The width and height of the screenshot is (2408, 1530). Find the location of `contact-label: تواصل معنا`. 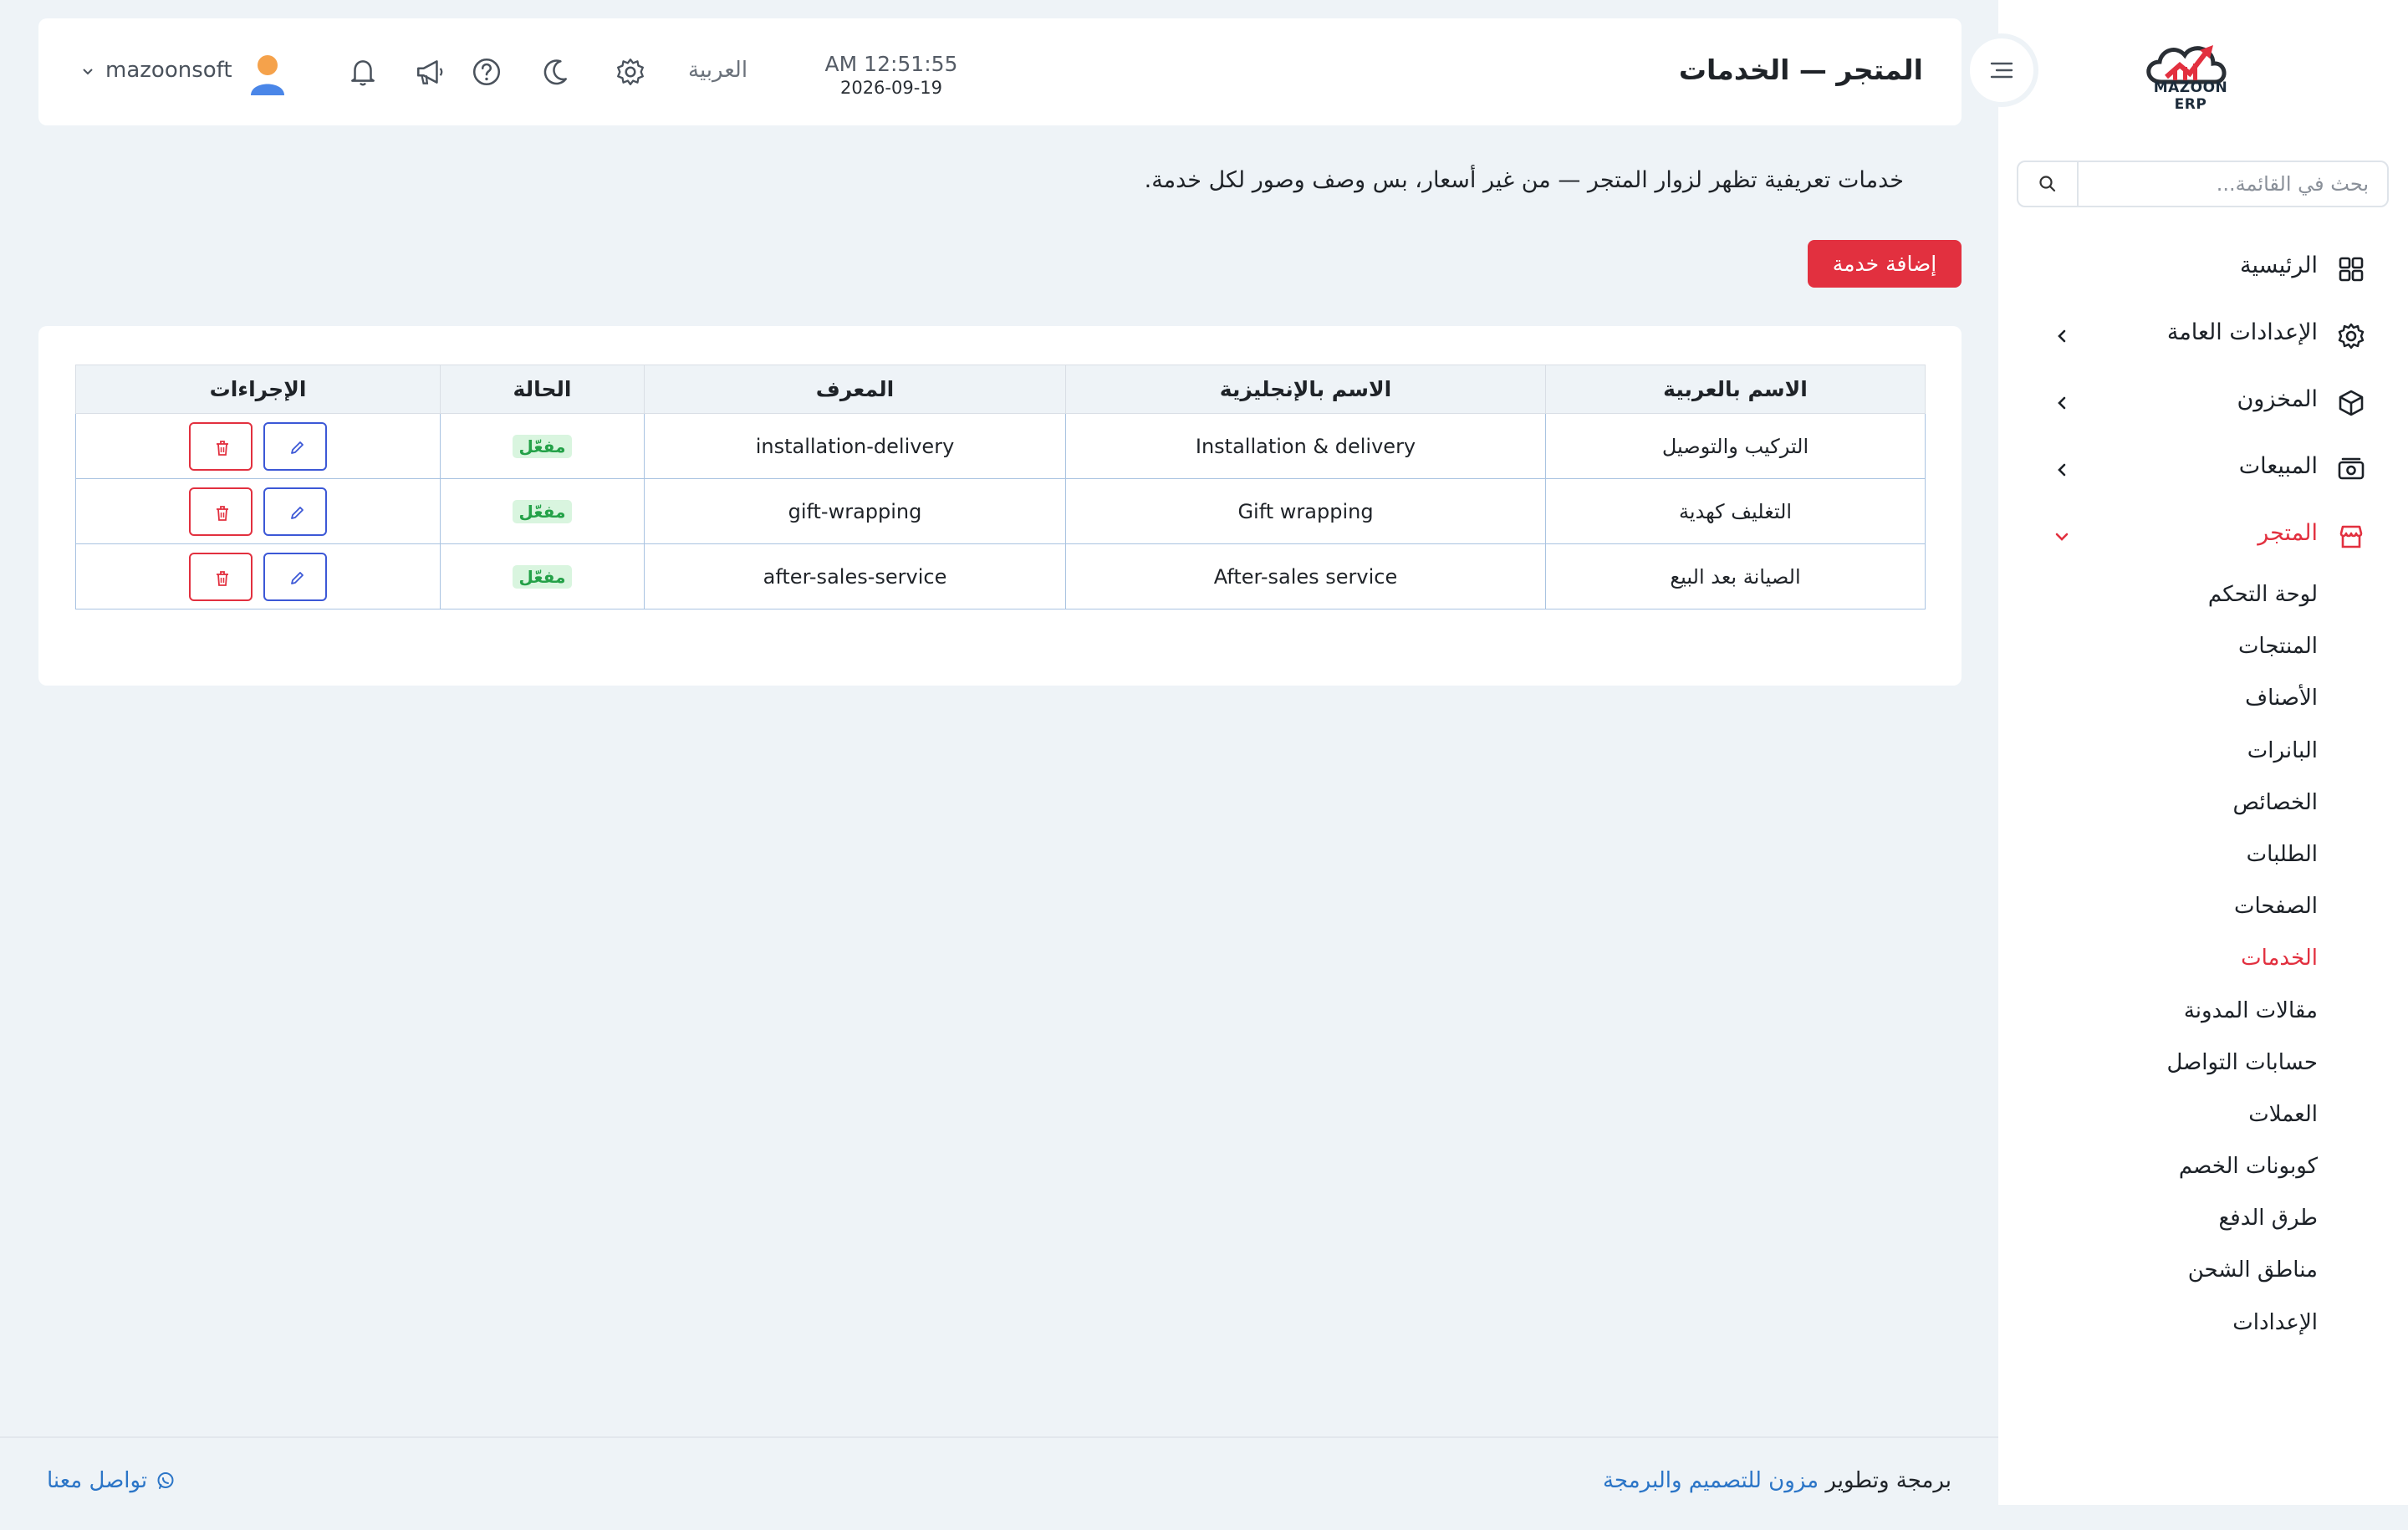

contact-label: تواصل معنا is located at coordinates (97, 1480).